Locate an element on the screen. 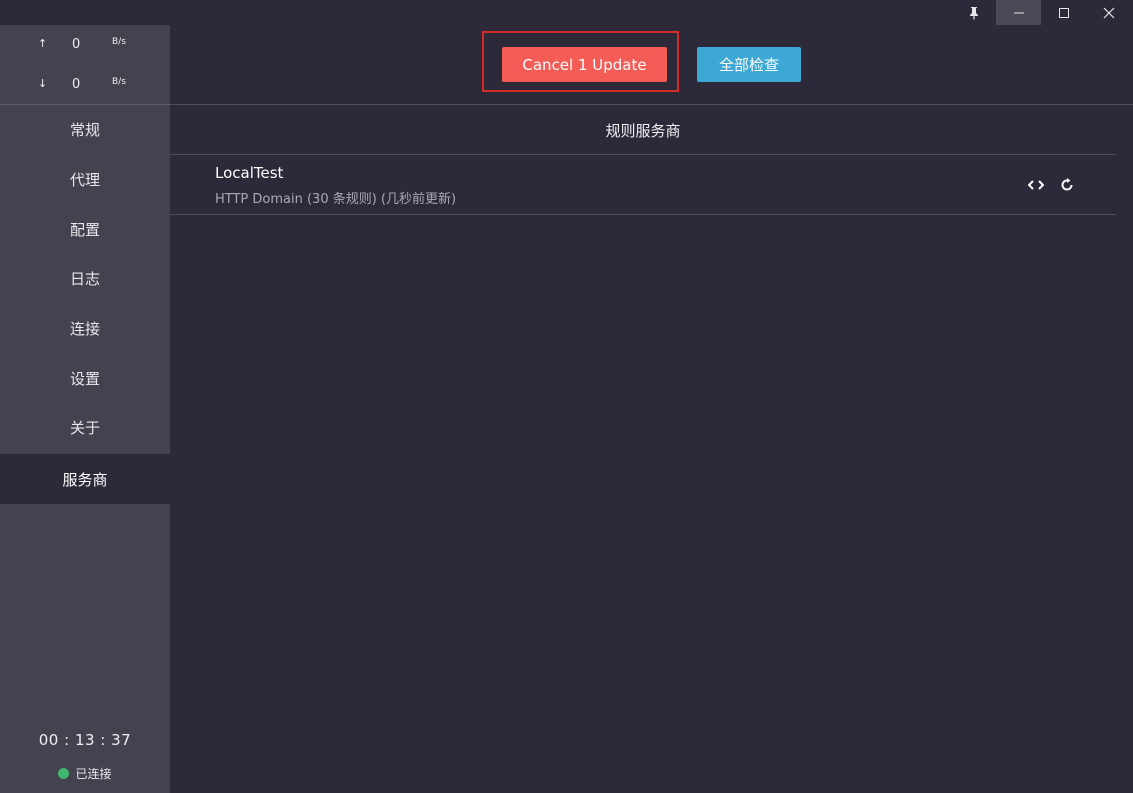  pin-button is located at coordinates (973, 12).